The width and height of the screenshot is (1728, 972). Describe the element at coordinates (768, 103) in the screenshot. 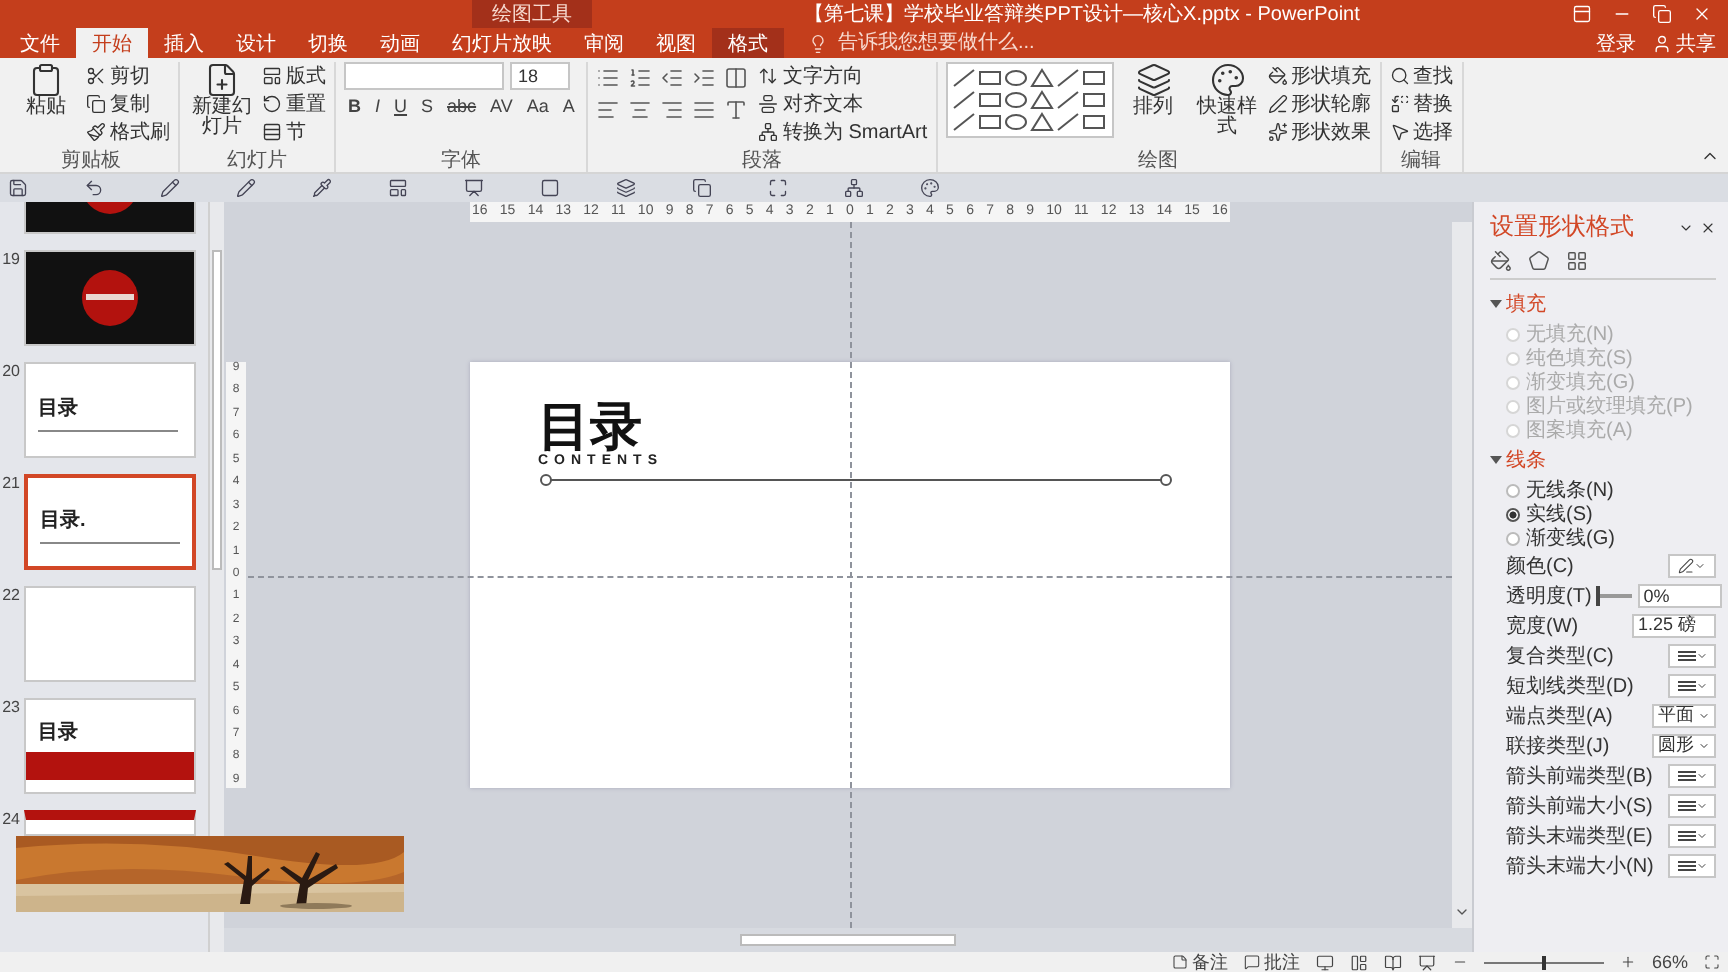

I see `align-text-icon` at that location.